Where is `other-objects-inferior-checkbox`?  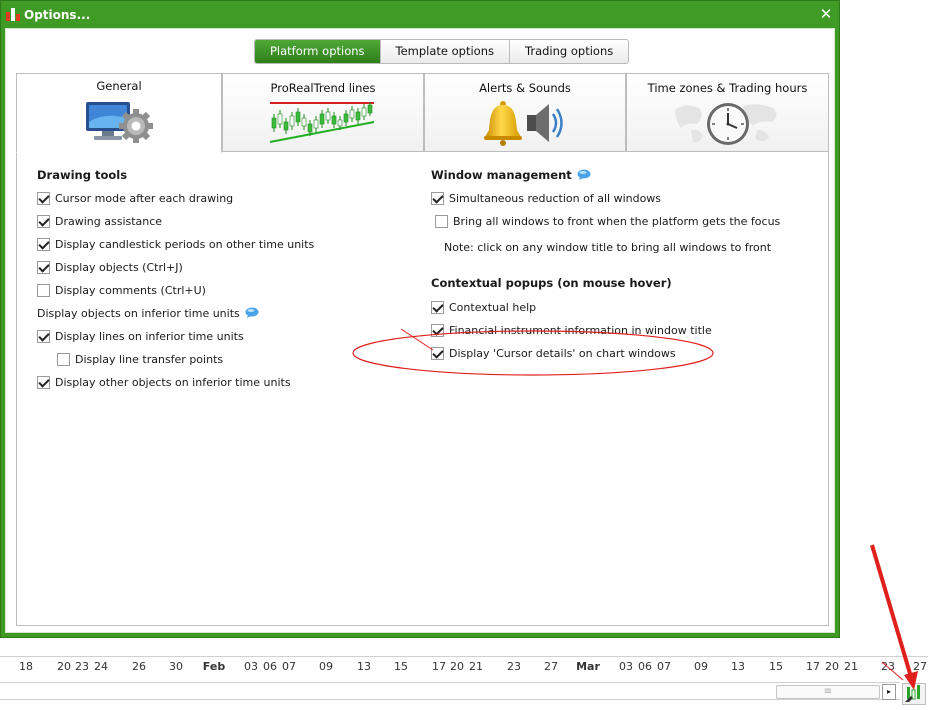
other-objects-inferior-checkbox is located at coordinates (43, 382).